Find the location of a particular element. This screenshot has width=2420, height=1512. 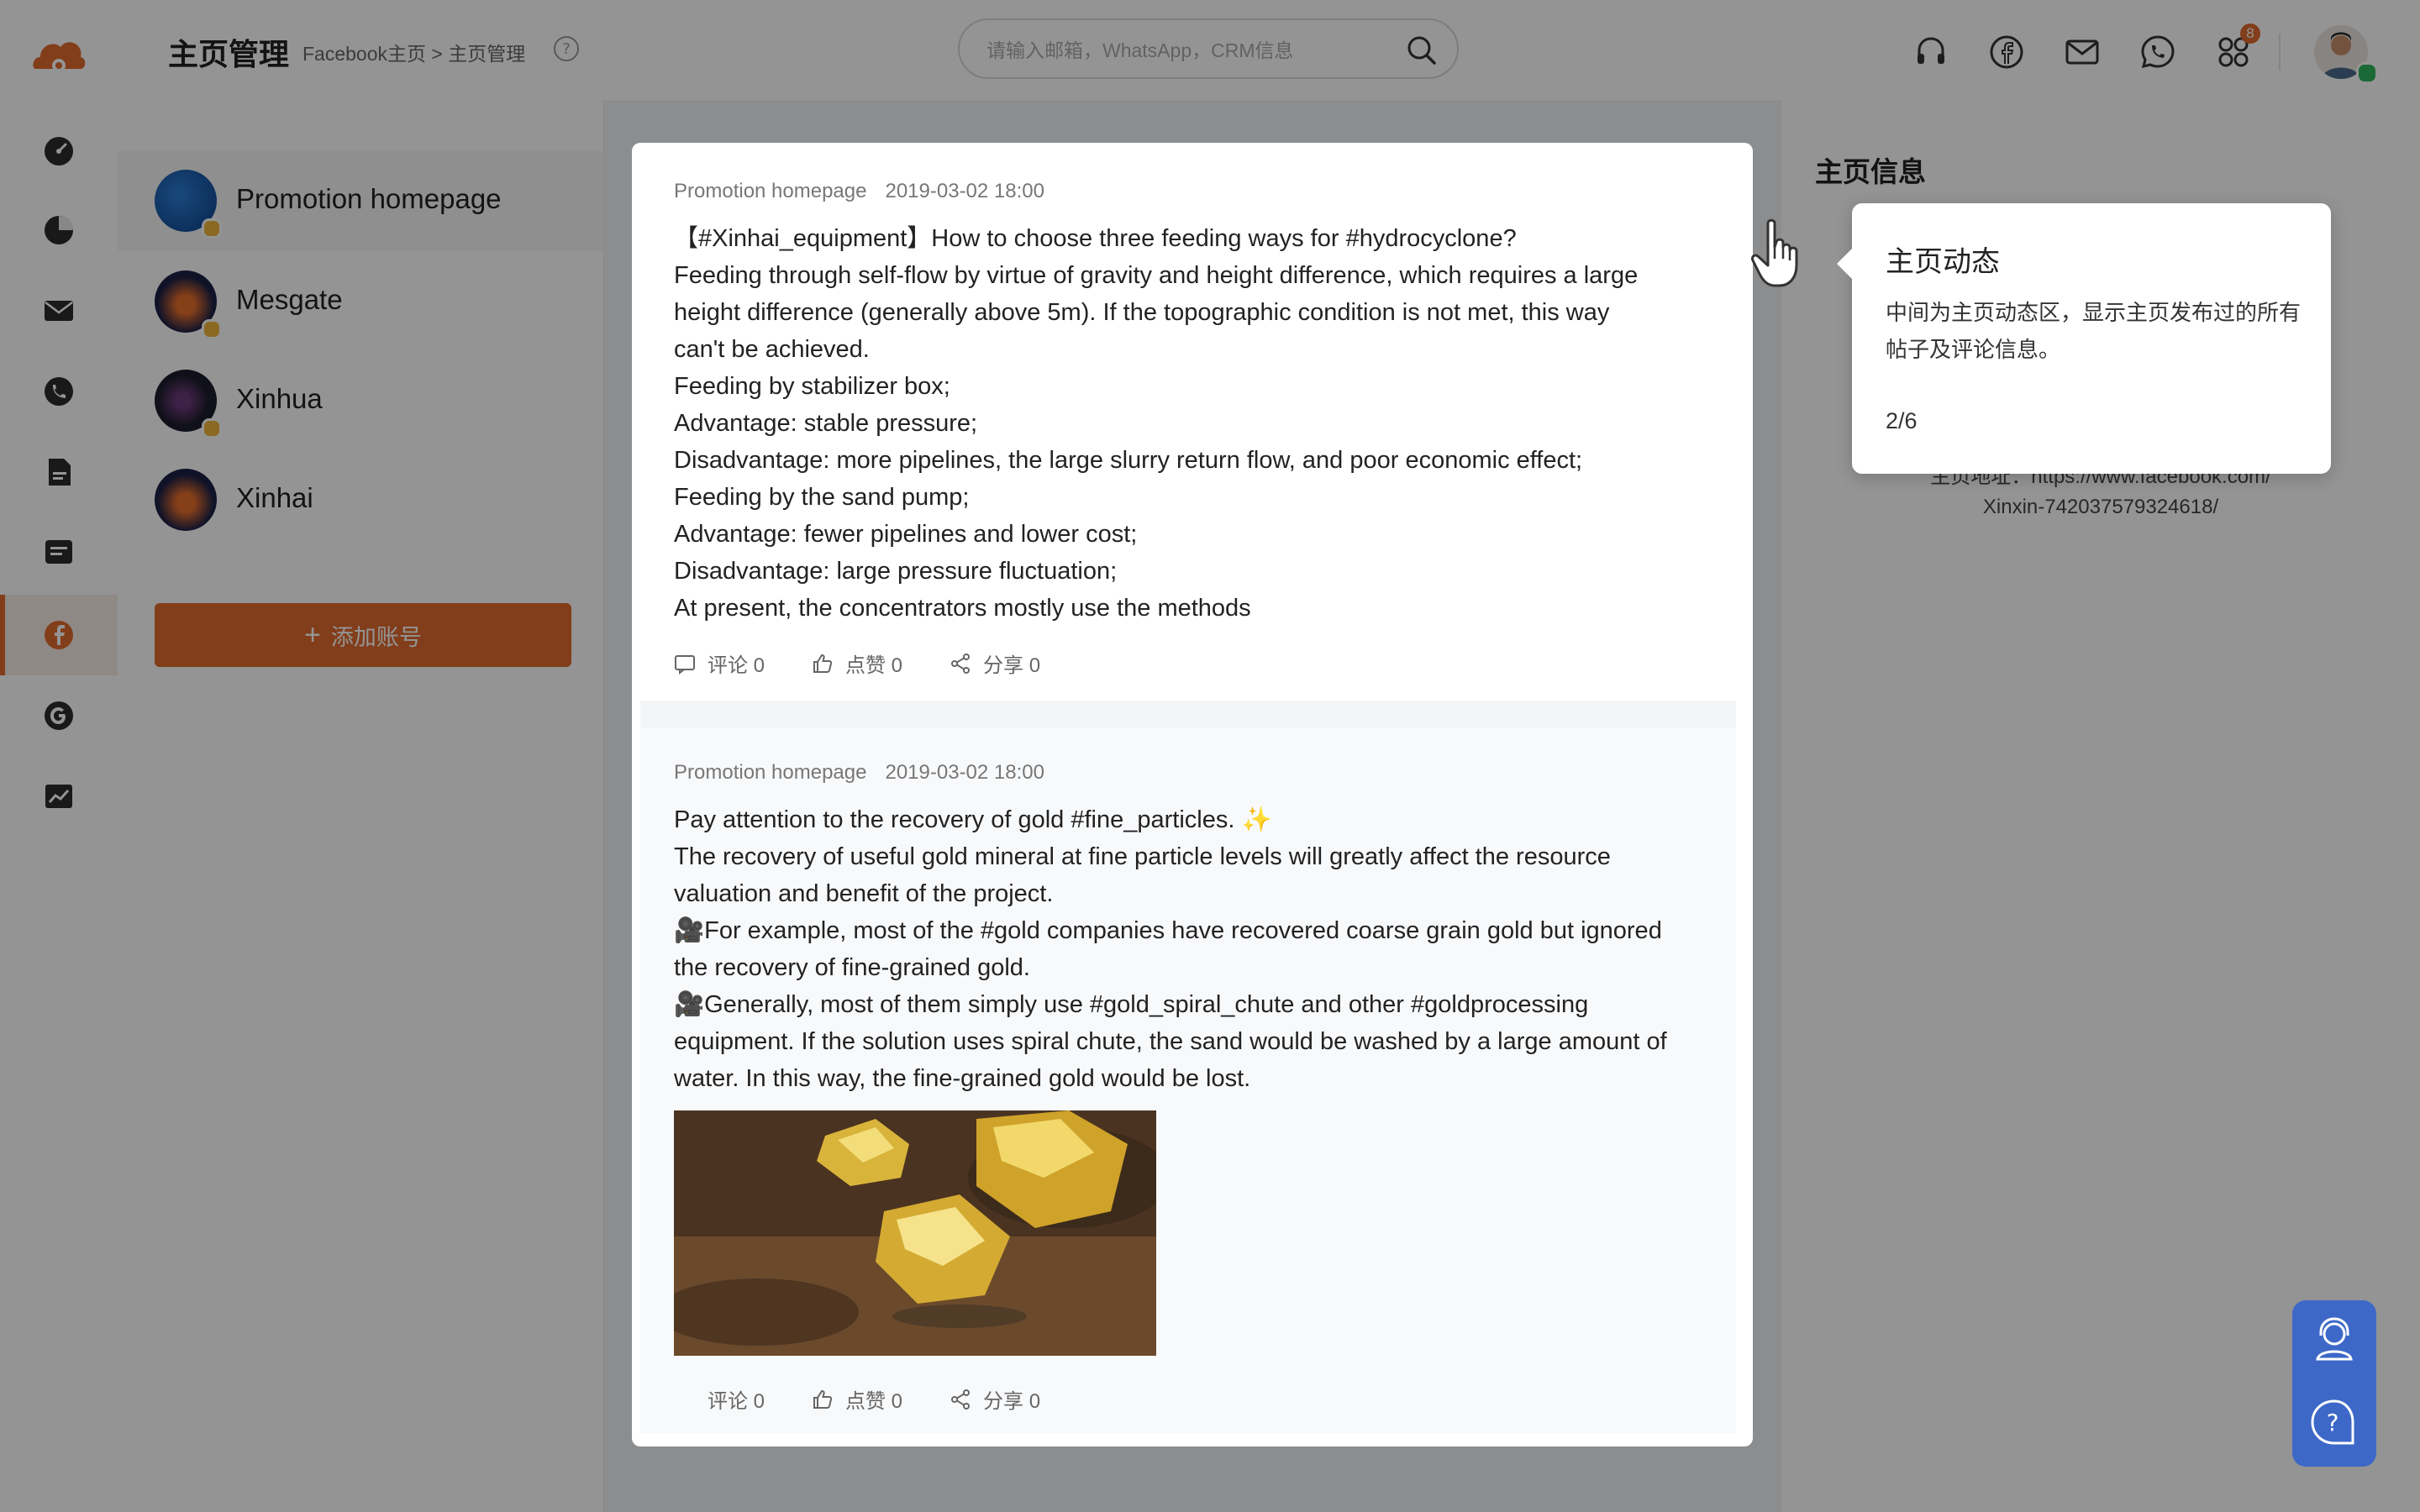

support-widget: ? is located at coordinates (2334, 1383).